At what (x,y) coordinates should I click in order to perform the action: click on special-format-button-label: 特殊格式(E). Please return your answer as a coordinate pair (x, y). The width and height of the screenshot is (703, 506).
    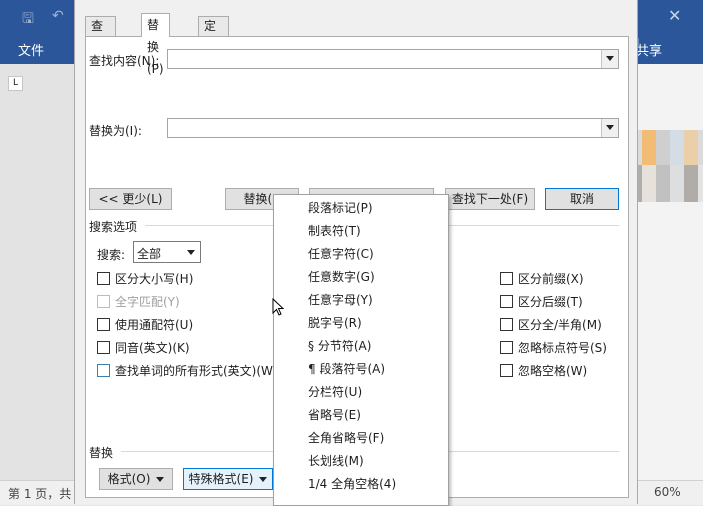
    Looking at the image, I should click on (221, 479).